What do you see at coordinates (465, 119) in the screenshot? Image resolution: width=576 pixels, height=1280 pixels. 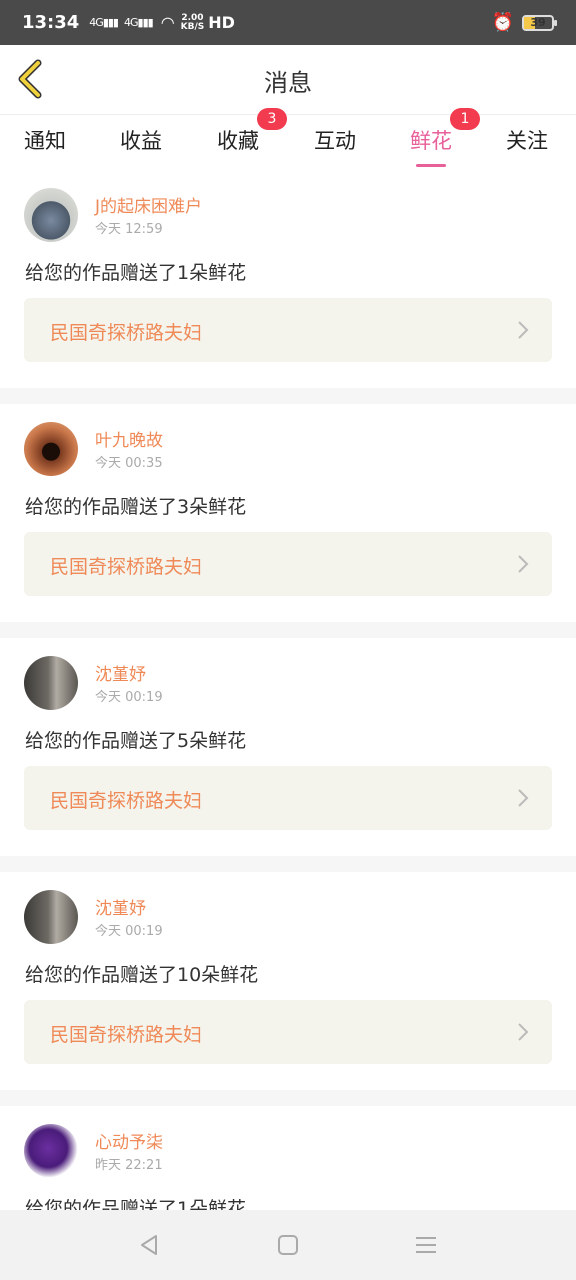 I see `flowers-badge: 1` at bounding box center [465, 119].